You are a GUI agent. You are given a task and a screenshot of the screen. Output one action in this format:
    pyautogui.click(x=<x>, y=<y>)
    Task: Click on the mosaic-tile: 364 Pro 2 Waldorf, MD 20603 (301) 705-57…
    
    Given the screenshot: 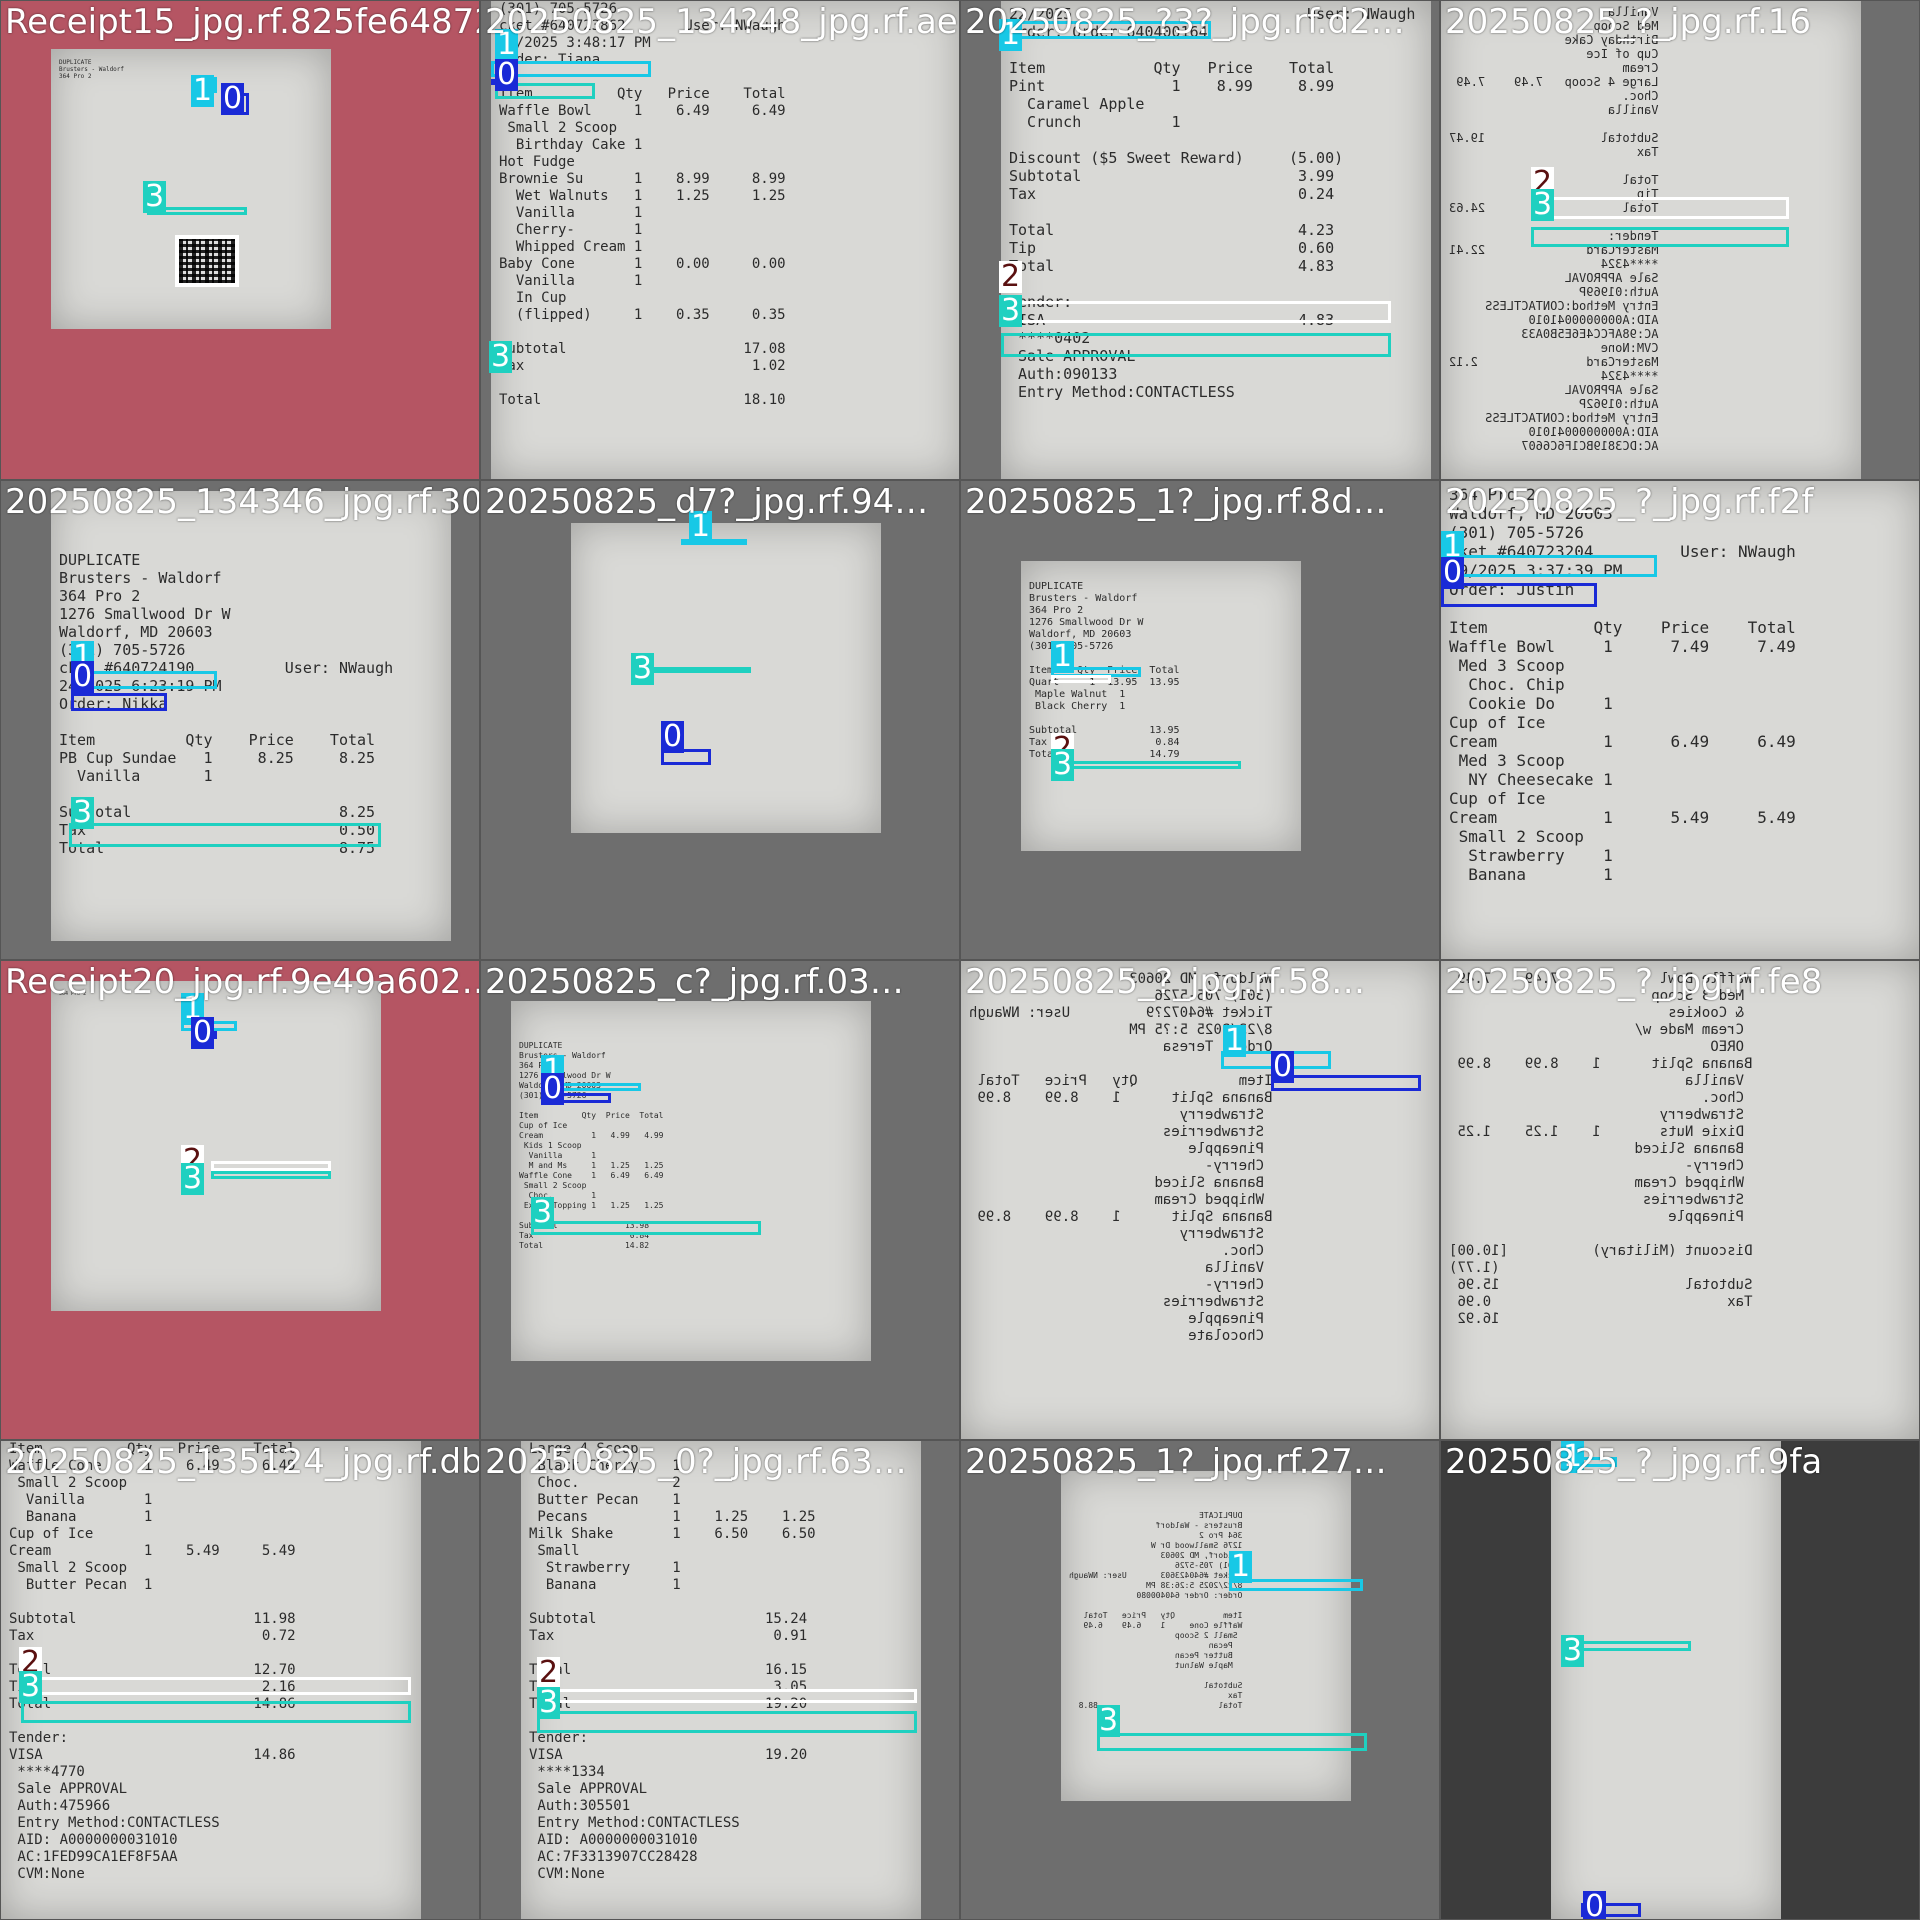 What is the action you would take?
    pyautogui.click(x=1680, y=720)
    